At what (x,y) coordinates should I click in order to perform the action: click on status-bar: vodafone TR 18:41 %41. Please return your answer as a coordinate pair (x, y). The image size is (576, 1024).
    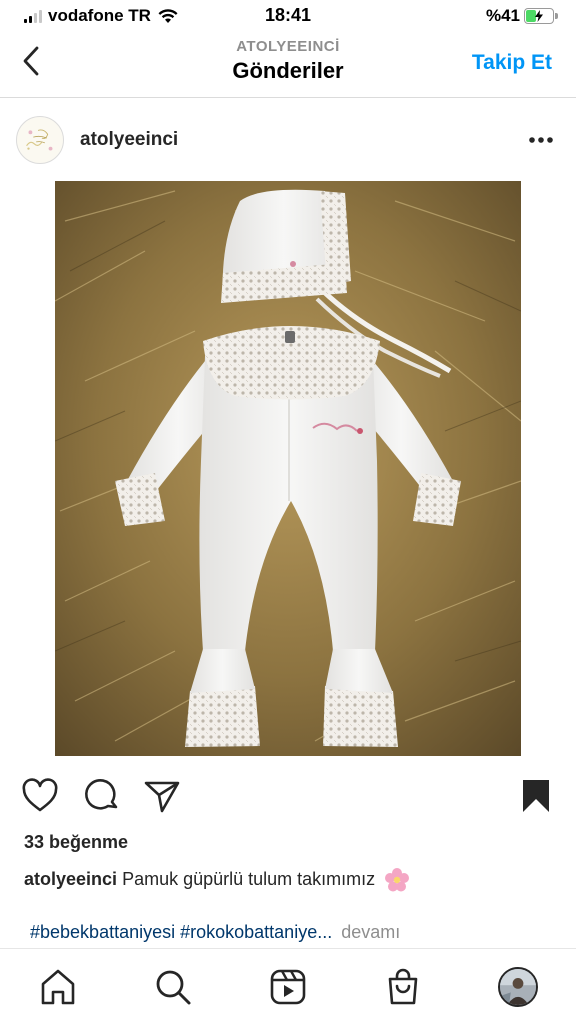
    Looking at the image, I should click on (288, 17).